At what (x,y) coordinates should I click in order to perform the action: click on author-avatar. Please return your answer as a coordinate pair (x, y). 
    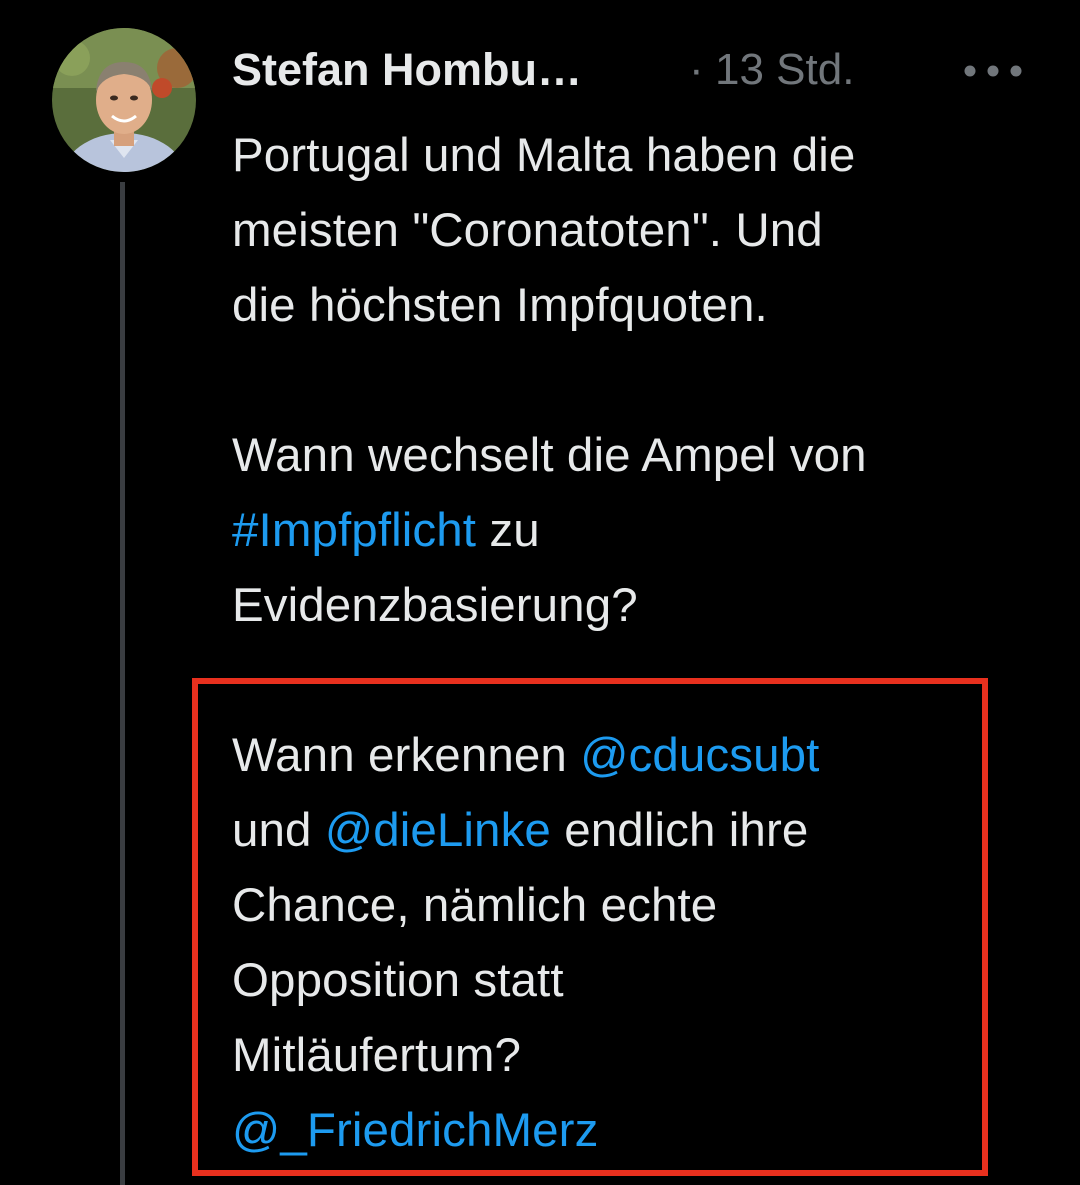
    Looking at the image, I should click on (124, 100).